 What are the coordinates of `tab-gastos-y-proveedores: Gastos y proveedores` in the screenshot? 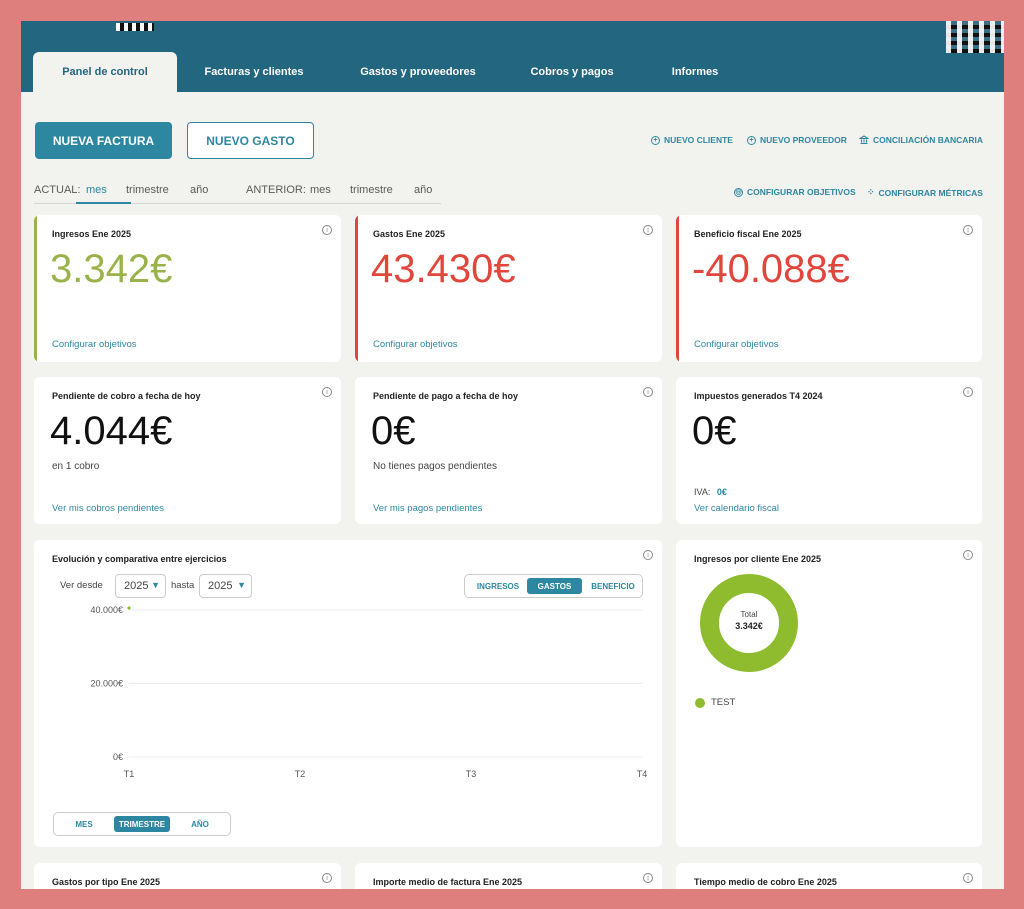 It's located at (418, 72).